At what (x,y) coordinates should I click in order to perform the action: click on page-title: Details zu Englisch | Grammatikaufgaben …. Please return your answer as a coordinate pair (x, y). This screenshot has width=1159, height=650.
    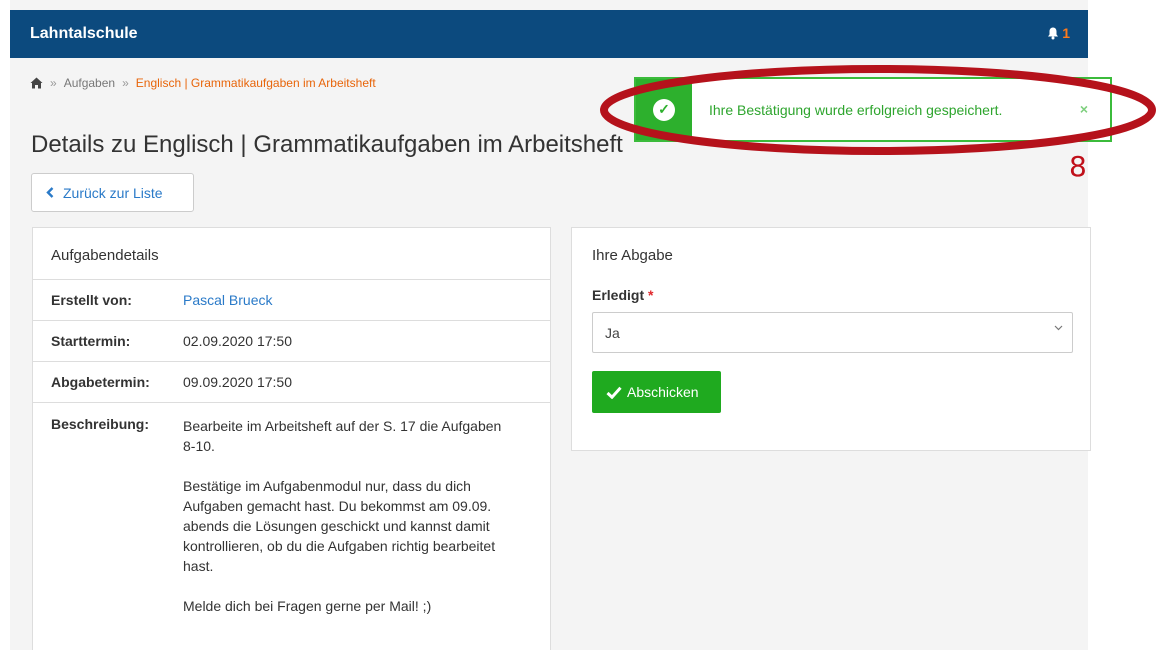
    Looking at the image, I should click on (327, 144).